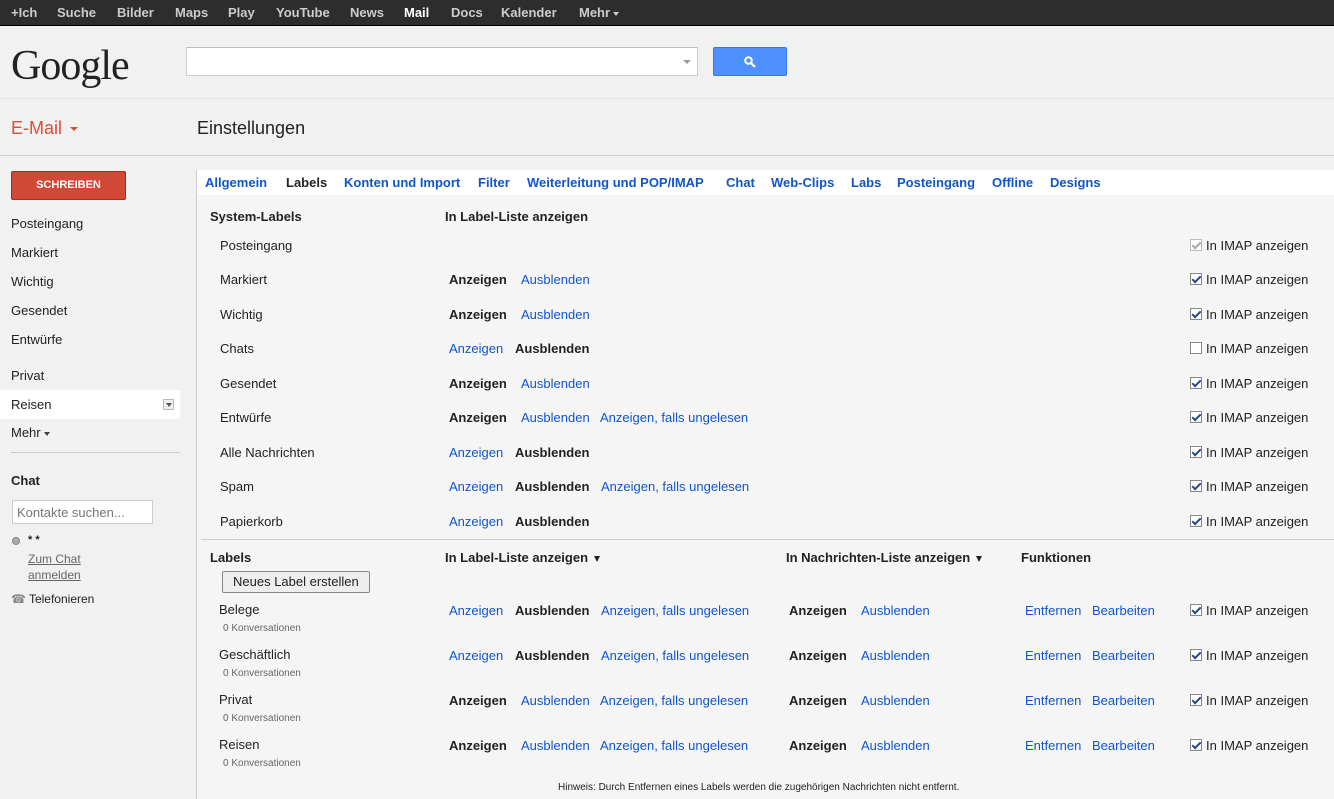 This screenshot has height=799, width=1334. I want to click on topbar-ich: +Ich, so click(24, 12).